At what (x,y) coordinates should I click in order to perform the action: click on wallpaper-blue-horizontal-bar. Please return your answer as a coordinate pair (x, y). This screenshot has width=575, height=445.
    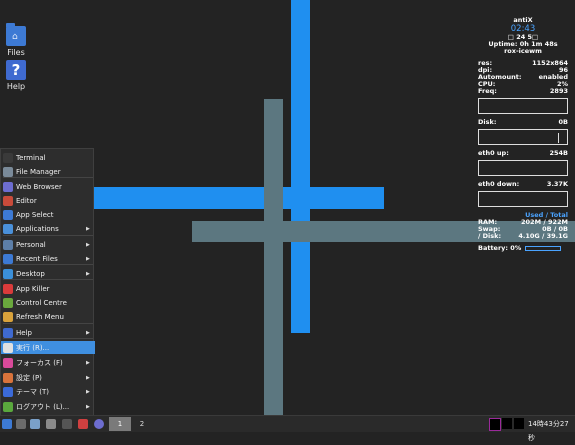
    Looking at the image, I should click on (239, 198).